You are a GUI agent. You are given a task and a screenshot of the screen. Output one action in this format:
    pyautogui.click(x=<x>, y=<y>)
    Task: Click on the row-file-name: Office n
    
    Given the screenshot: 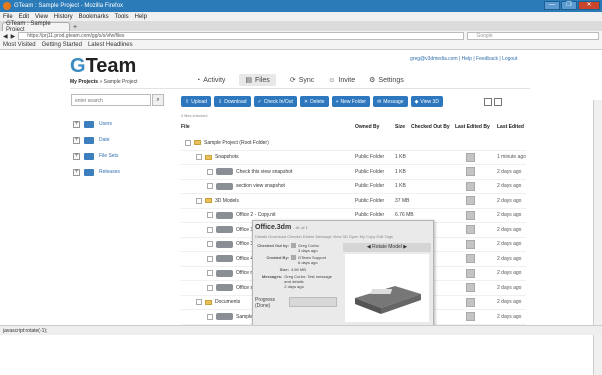 What is the action you would take?
    pyautogui.click(x=244, y=273)
    